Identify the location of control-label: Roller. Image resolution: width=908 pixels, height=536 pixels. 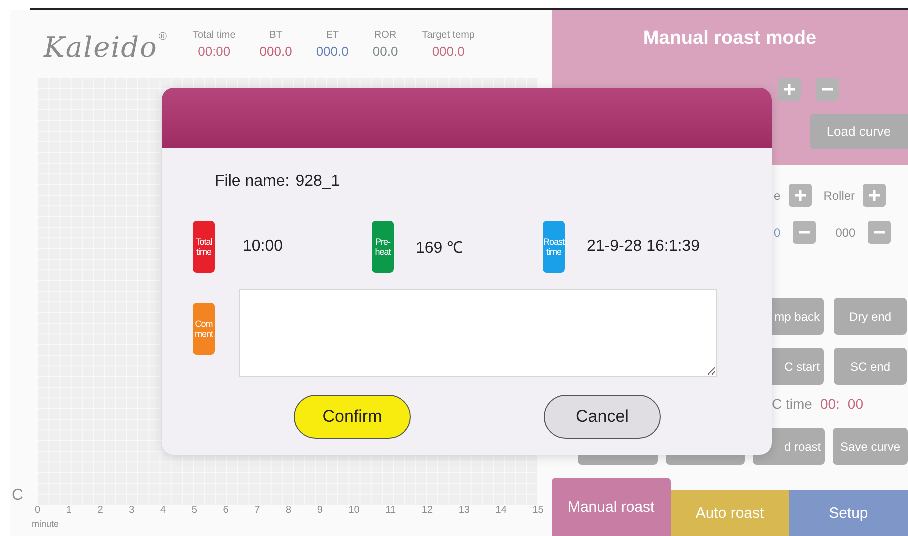
(840, 195).